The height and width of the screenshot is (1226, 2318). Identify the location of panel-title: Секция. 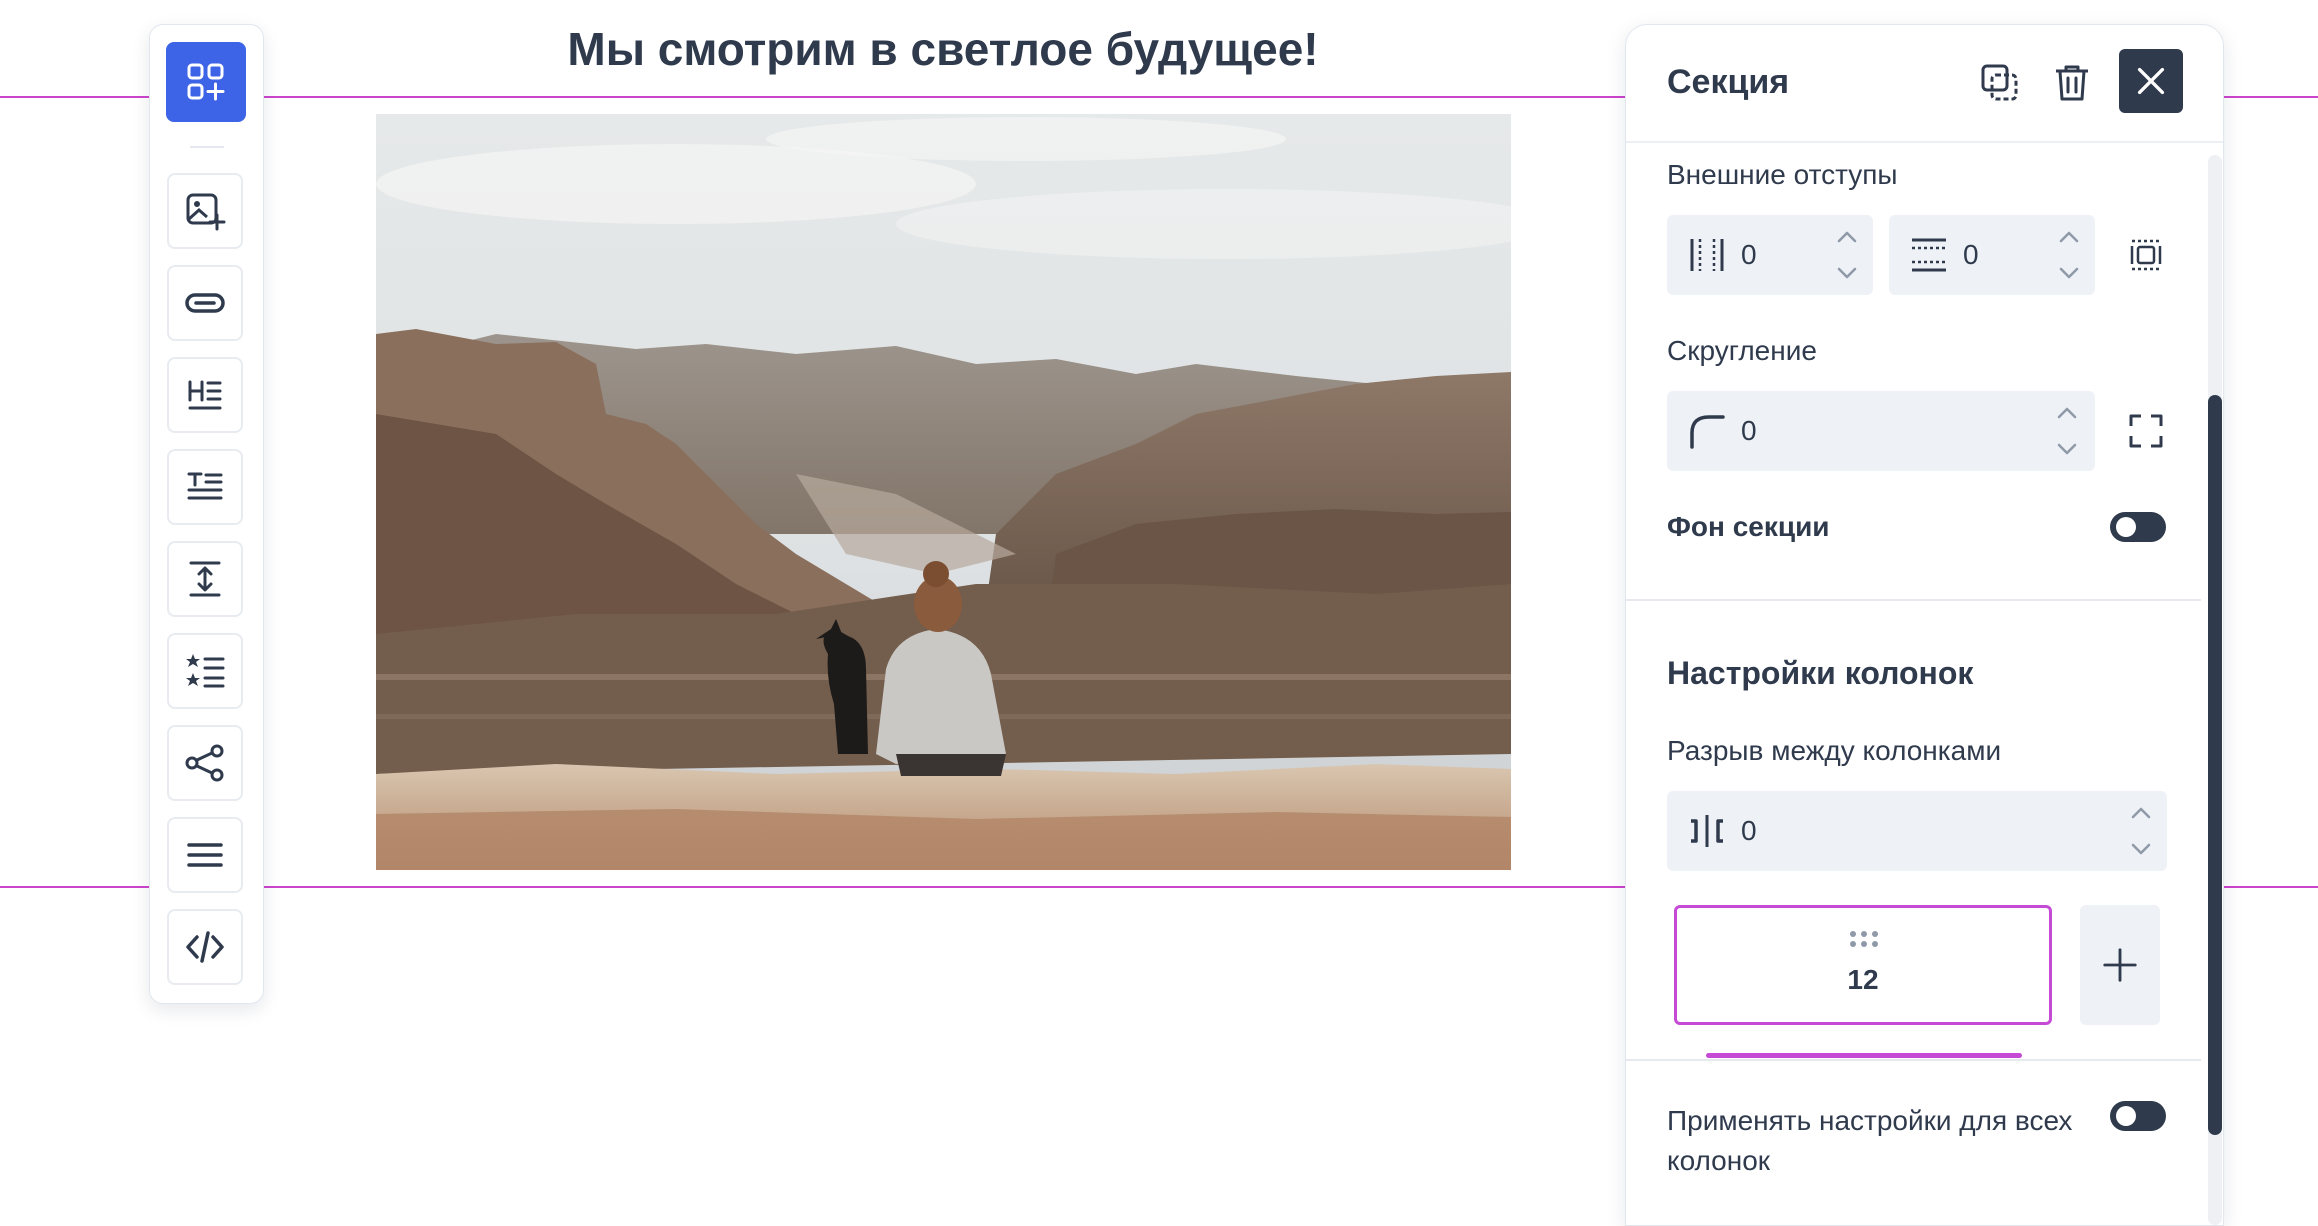
(1728, 82).